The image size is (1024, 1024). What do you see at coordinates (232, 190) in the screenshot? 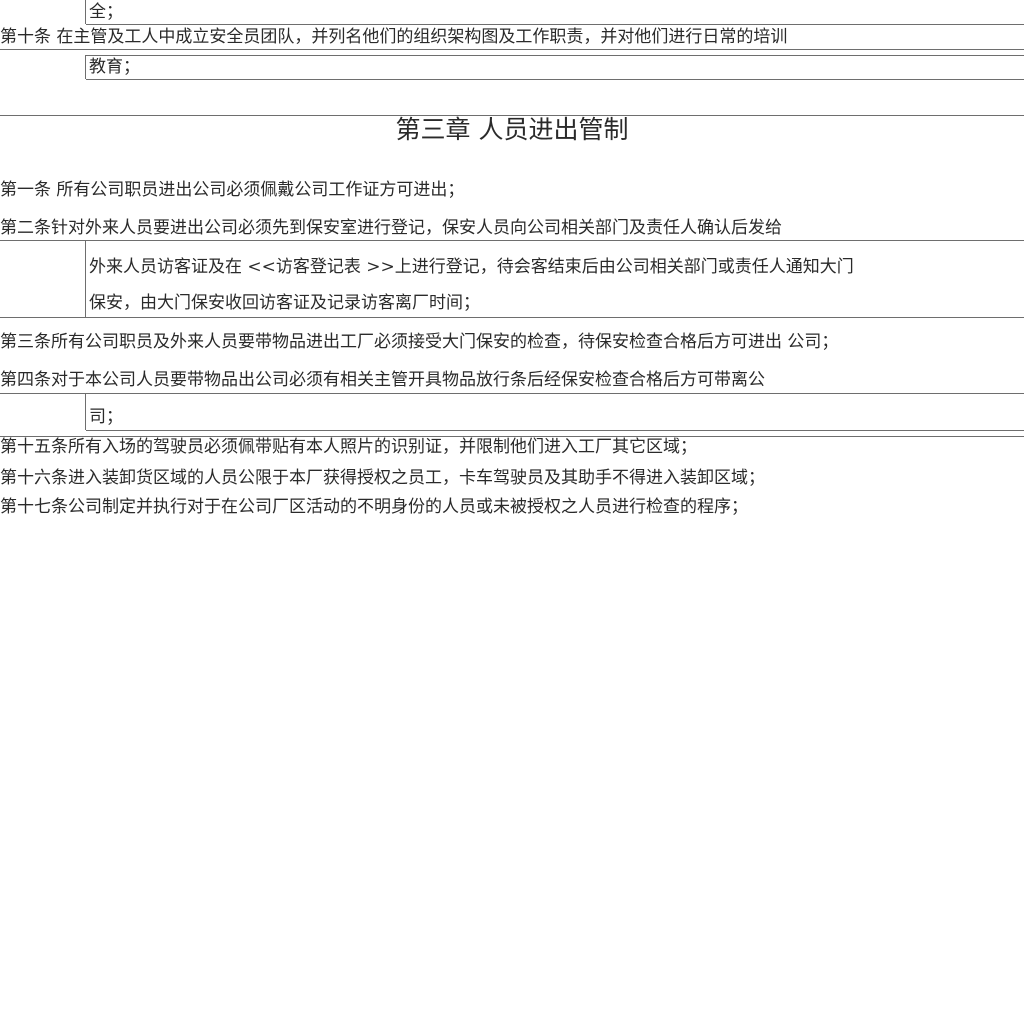
I see `article-1: 第一条 所有公司职员进出公司必须佩戴公司工作证方可进出；` at bounding box center [232, 190].